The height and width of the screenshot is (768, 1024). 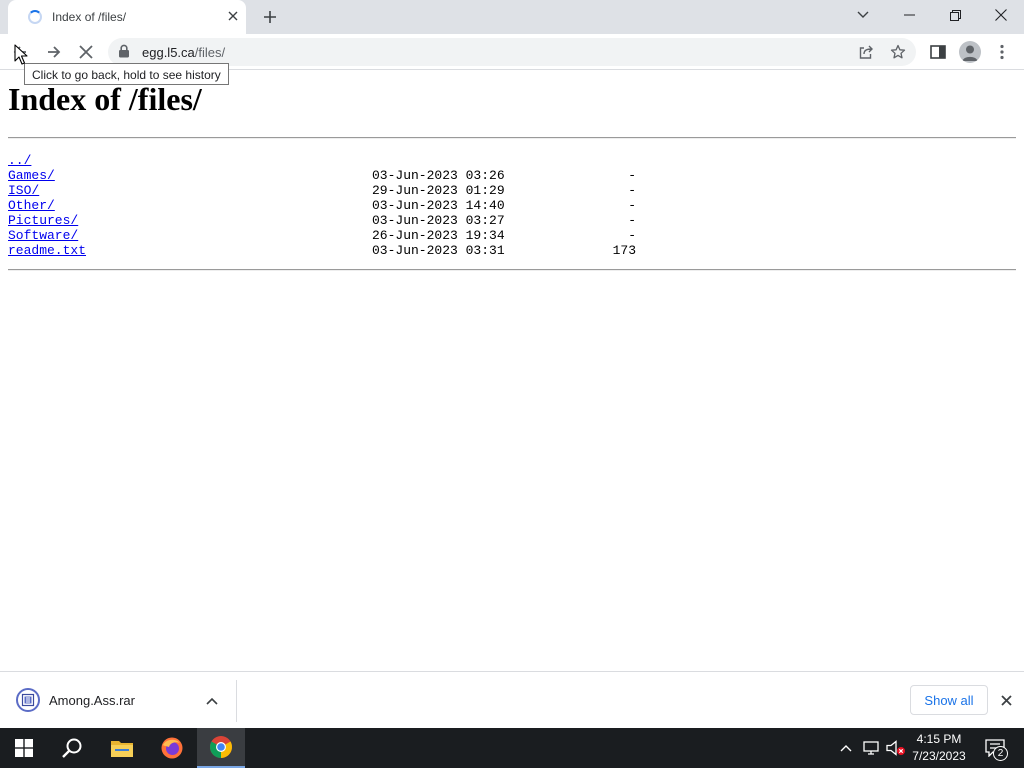 I want to click on forward-button, so click(x=54, y=52).